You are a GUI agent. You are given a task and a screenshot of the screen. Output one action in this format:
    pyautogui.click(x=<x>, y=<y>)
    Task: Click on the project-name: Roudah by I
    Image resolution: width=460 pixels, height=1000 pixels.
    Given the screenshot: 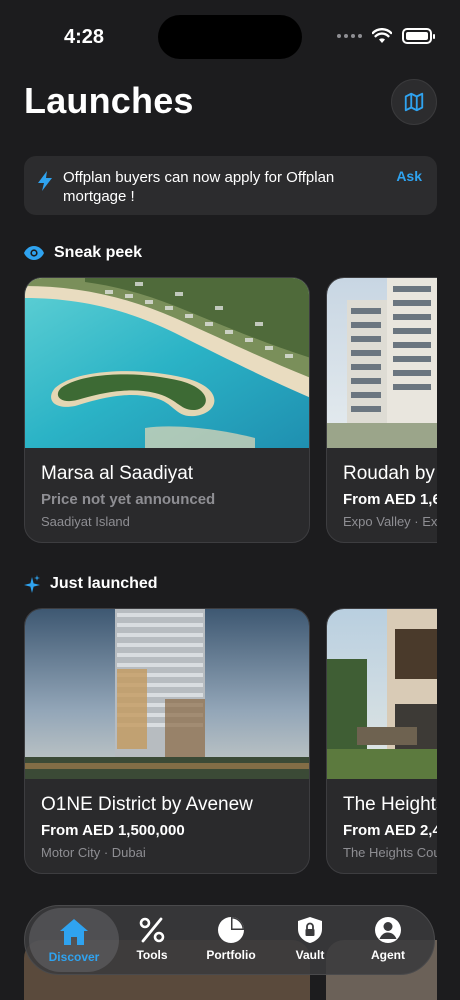 What is the action you would take?
    pyautogui.click(x=390, y=473)
    